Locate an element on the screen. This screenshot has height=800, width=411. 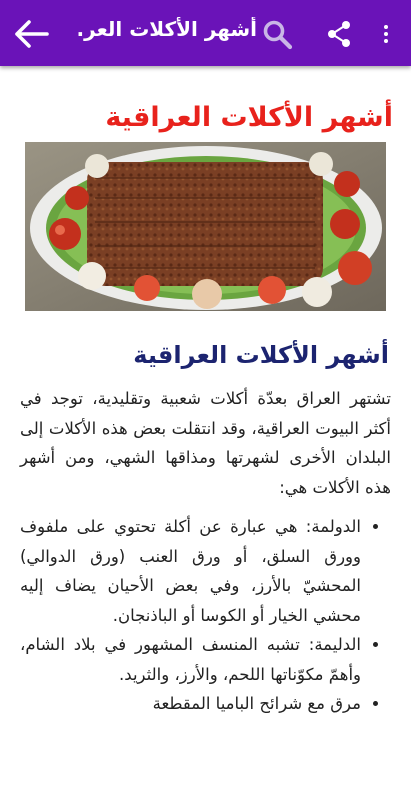
article-main-title: أشهر الأكلات العراقية is located at coordinates (249, 117).